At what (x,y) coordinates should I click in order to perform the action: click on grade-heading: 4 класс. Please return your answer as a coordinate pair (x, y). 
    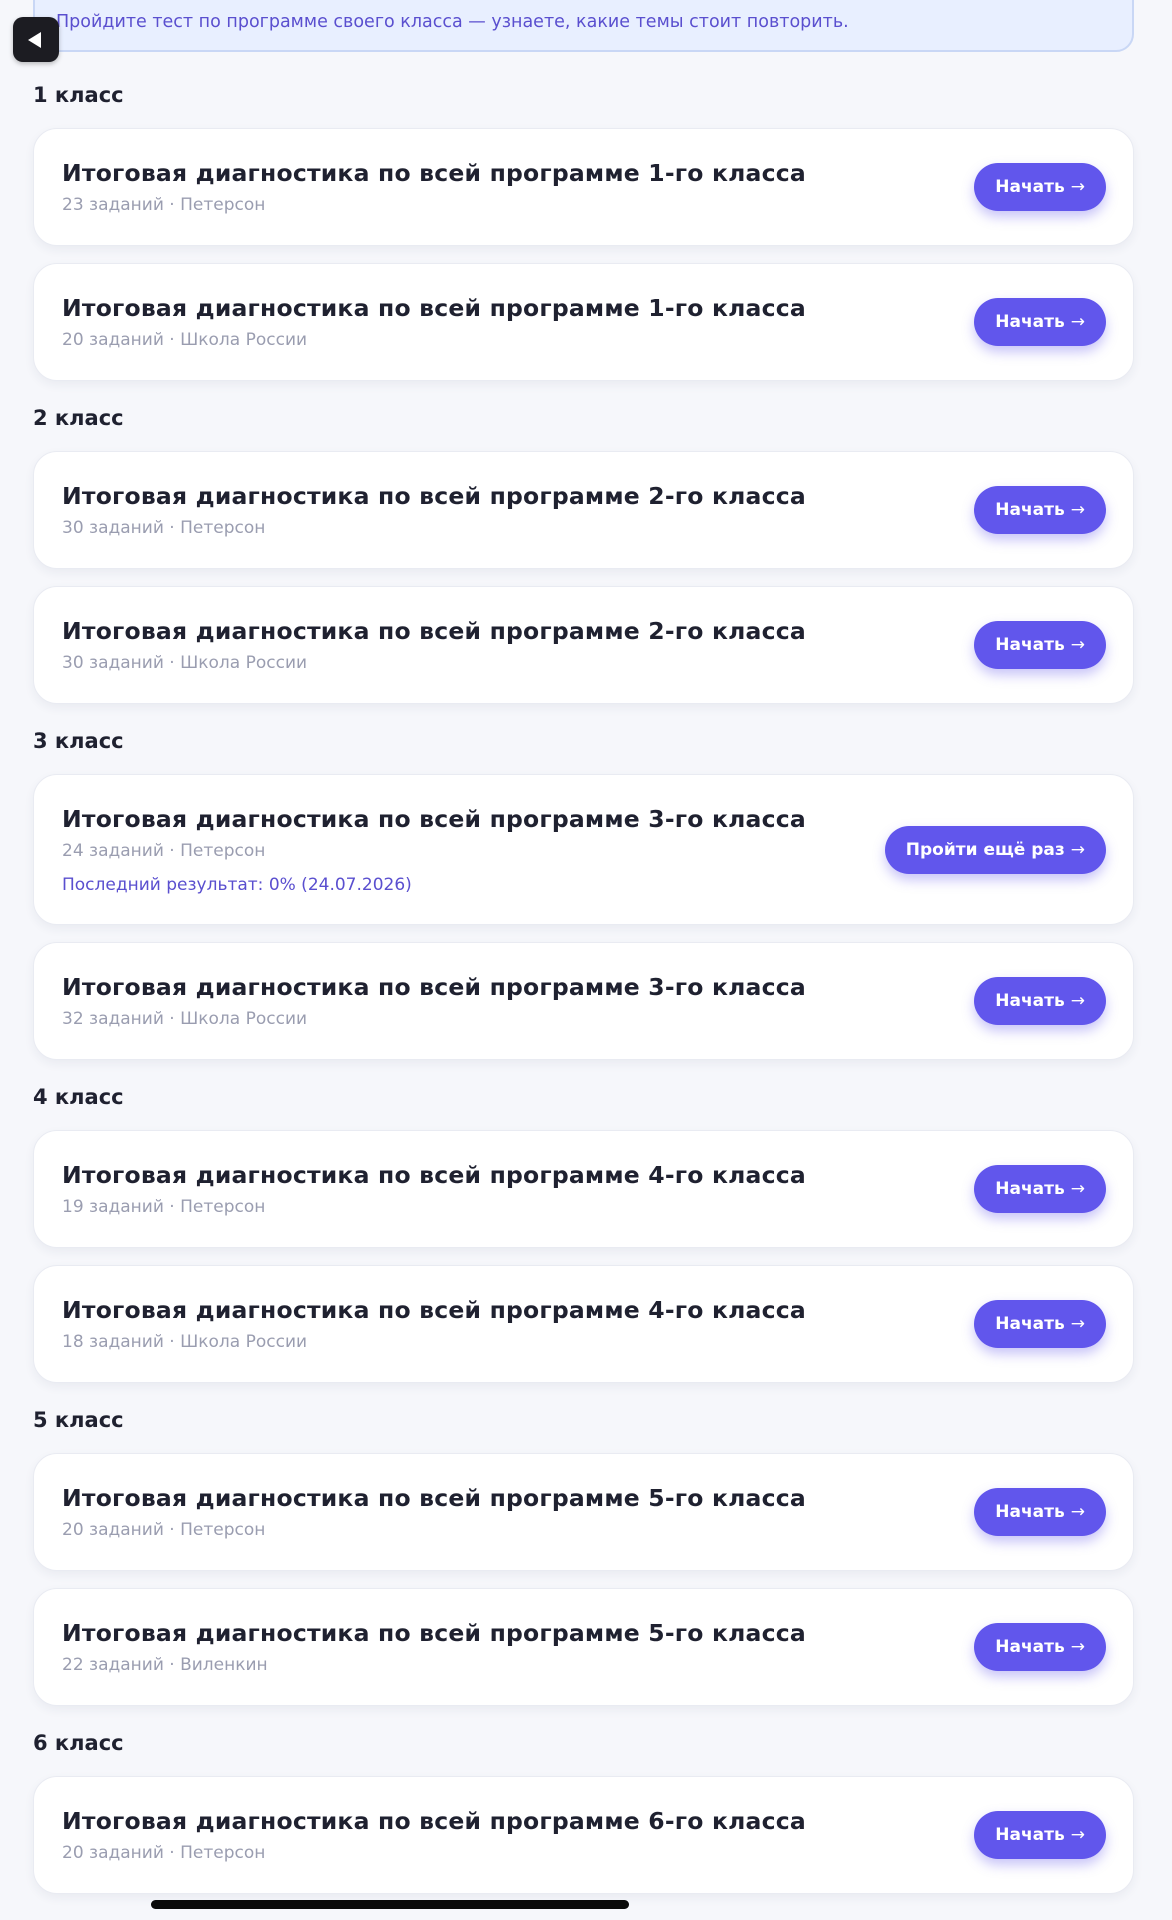
    Looking at the image, I should click on (78, 1097).